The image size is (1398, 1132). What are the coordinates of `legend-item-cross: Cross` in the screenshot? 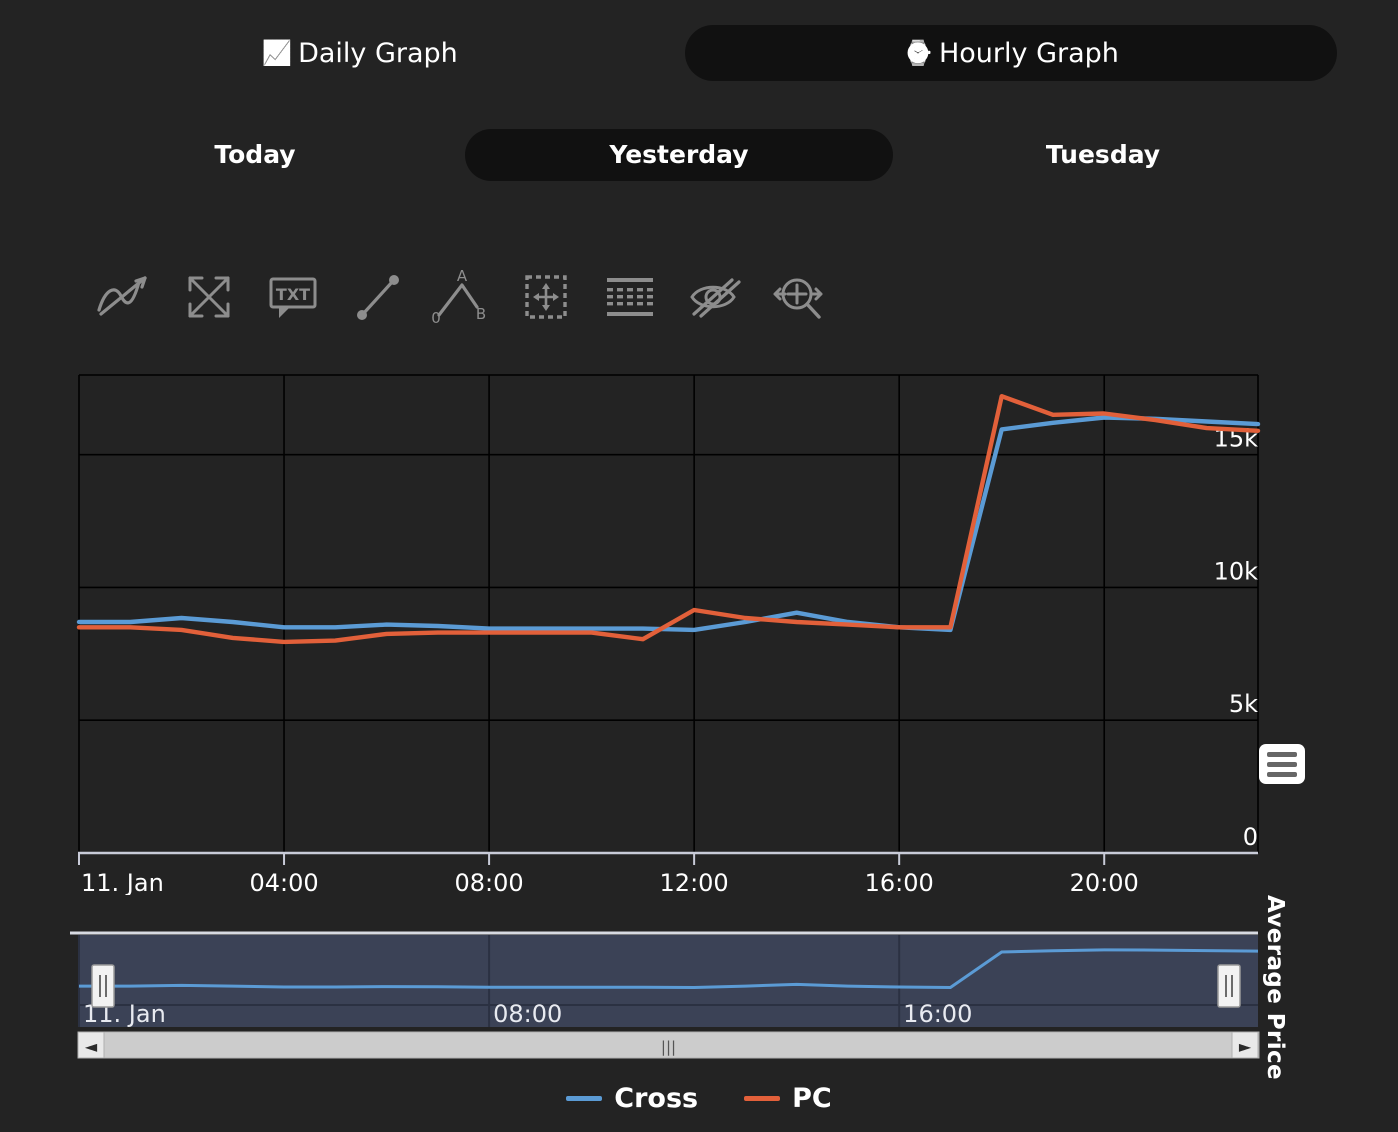 It's located at (632, 1098).